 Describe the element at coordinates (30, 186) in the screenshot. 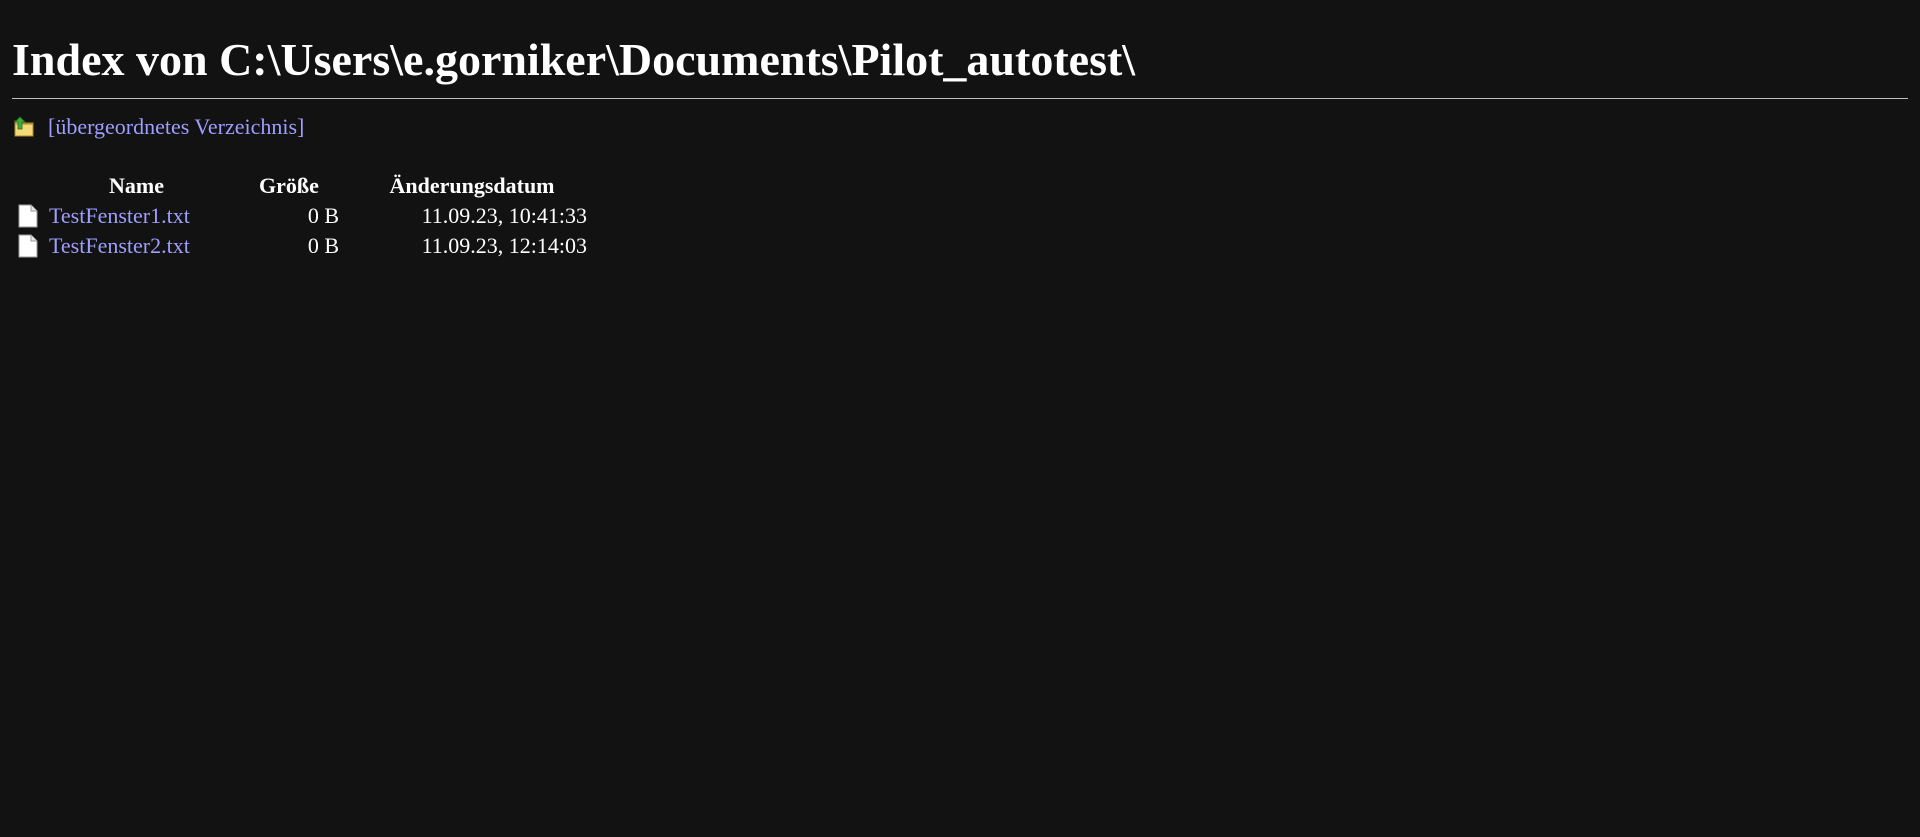

I see `header-icon-cell` at that location.